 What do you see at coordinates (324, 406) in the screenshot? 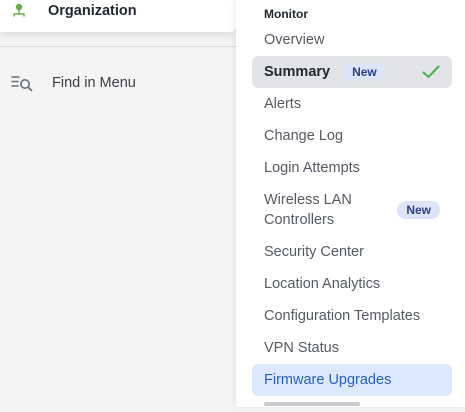
I see `menu-item-cut-off` at bounding box center [324, 406].